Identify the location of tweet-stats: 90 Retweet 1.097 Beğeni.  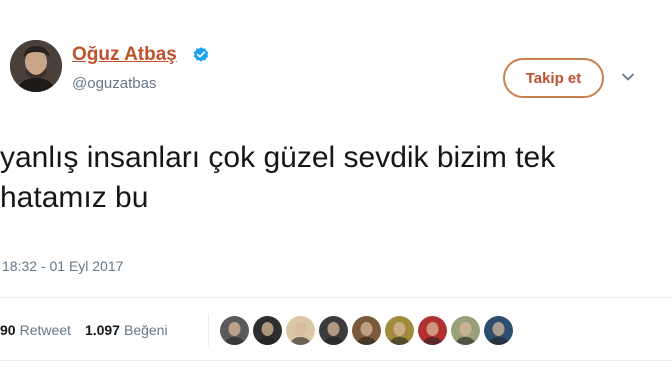
(91, 330).